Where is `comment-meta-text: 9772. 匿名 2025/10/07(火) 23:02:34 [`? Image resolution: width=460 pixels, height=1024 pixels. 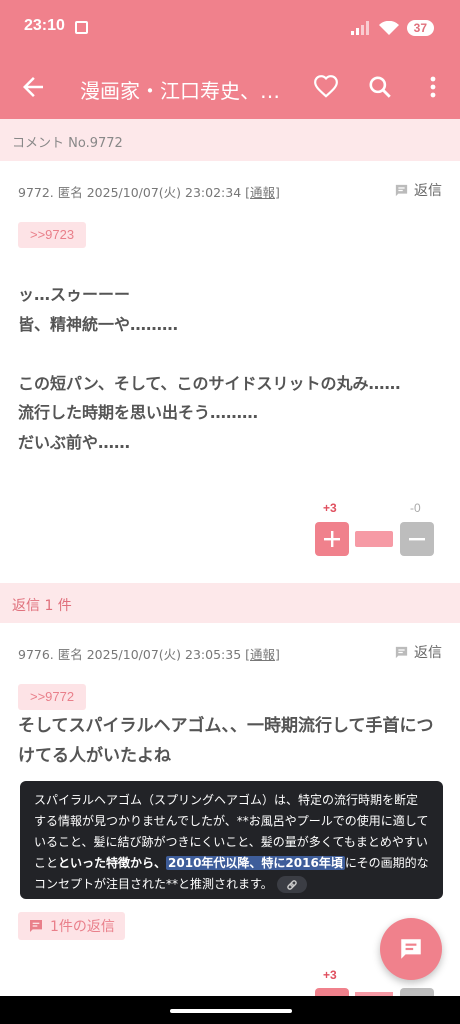
comment-meta-text: 9772. 匿名 2025/10/07(火) 23:02:34 [ is located at coordinates (134, 192).